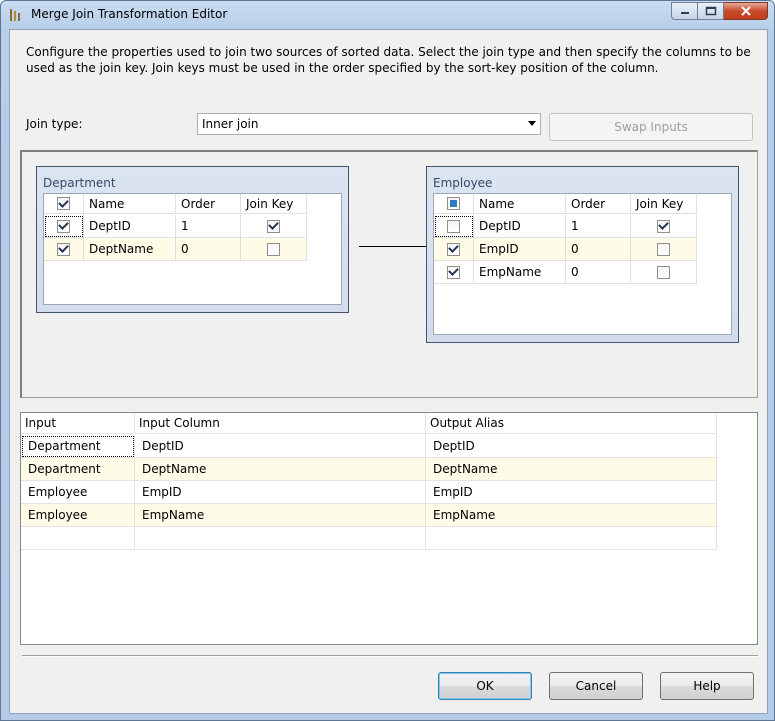 This screenshot has width=775, height=721. I want to click on employee-table-title: Employee, so click(463, 183).